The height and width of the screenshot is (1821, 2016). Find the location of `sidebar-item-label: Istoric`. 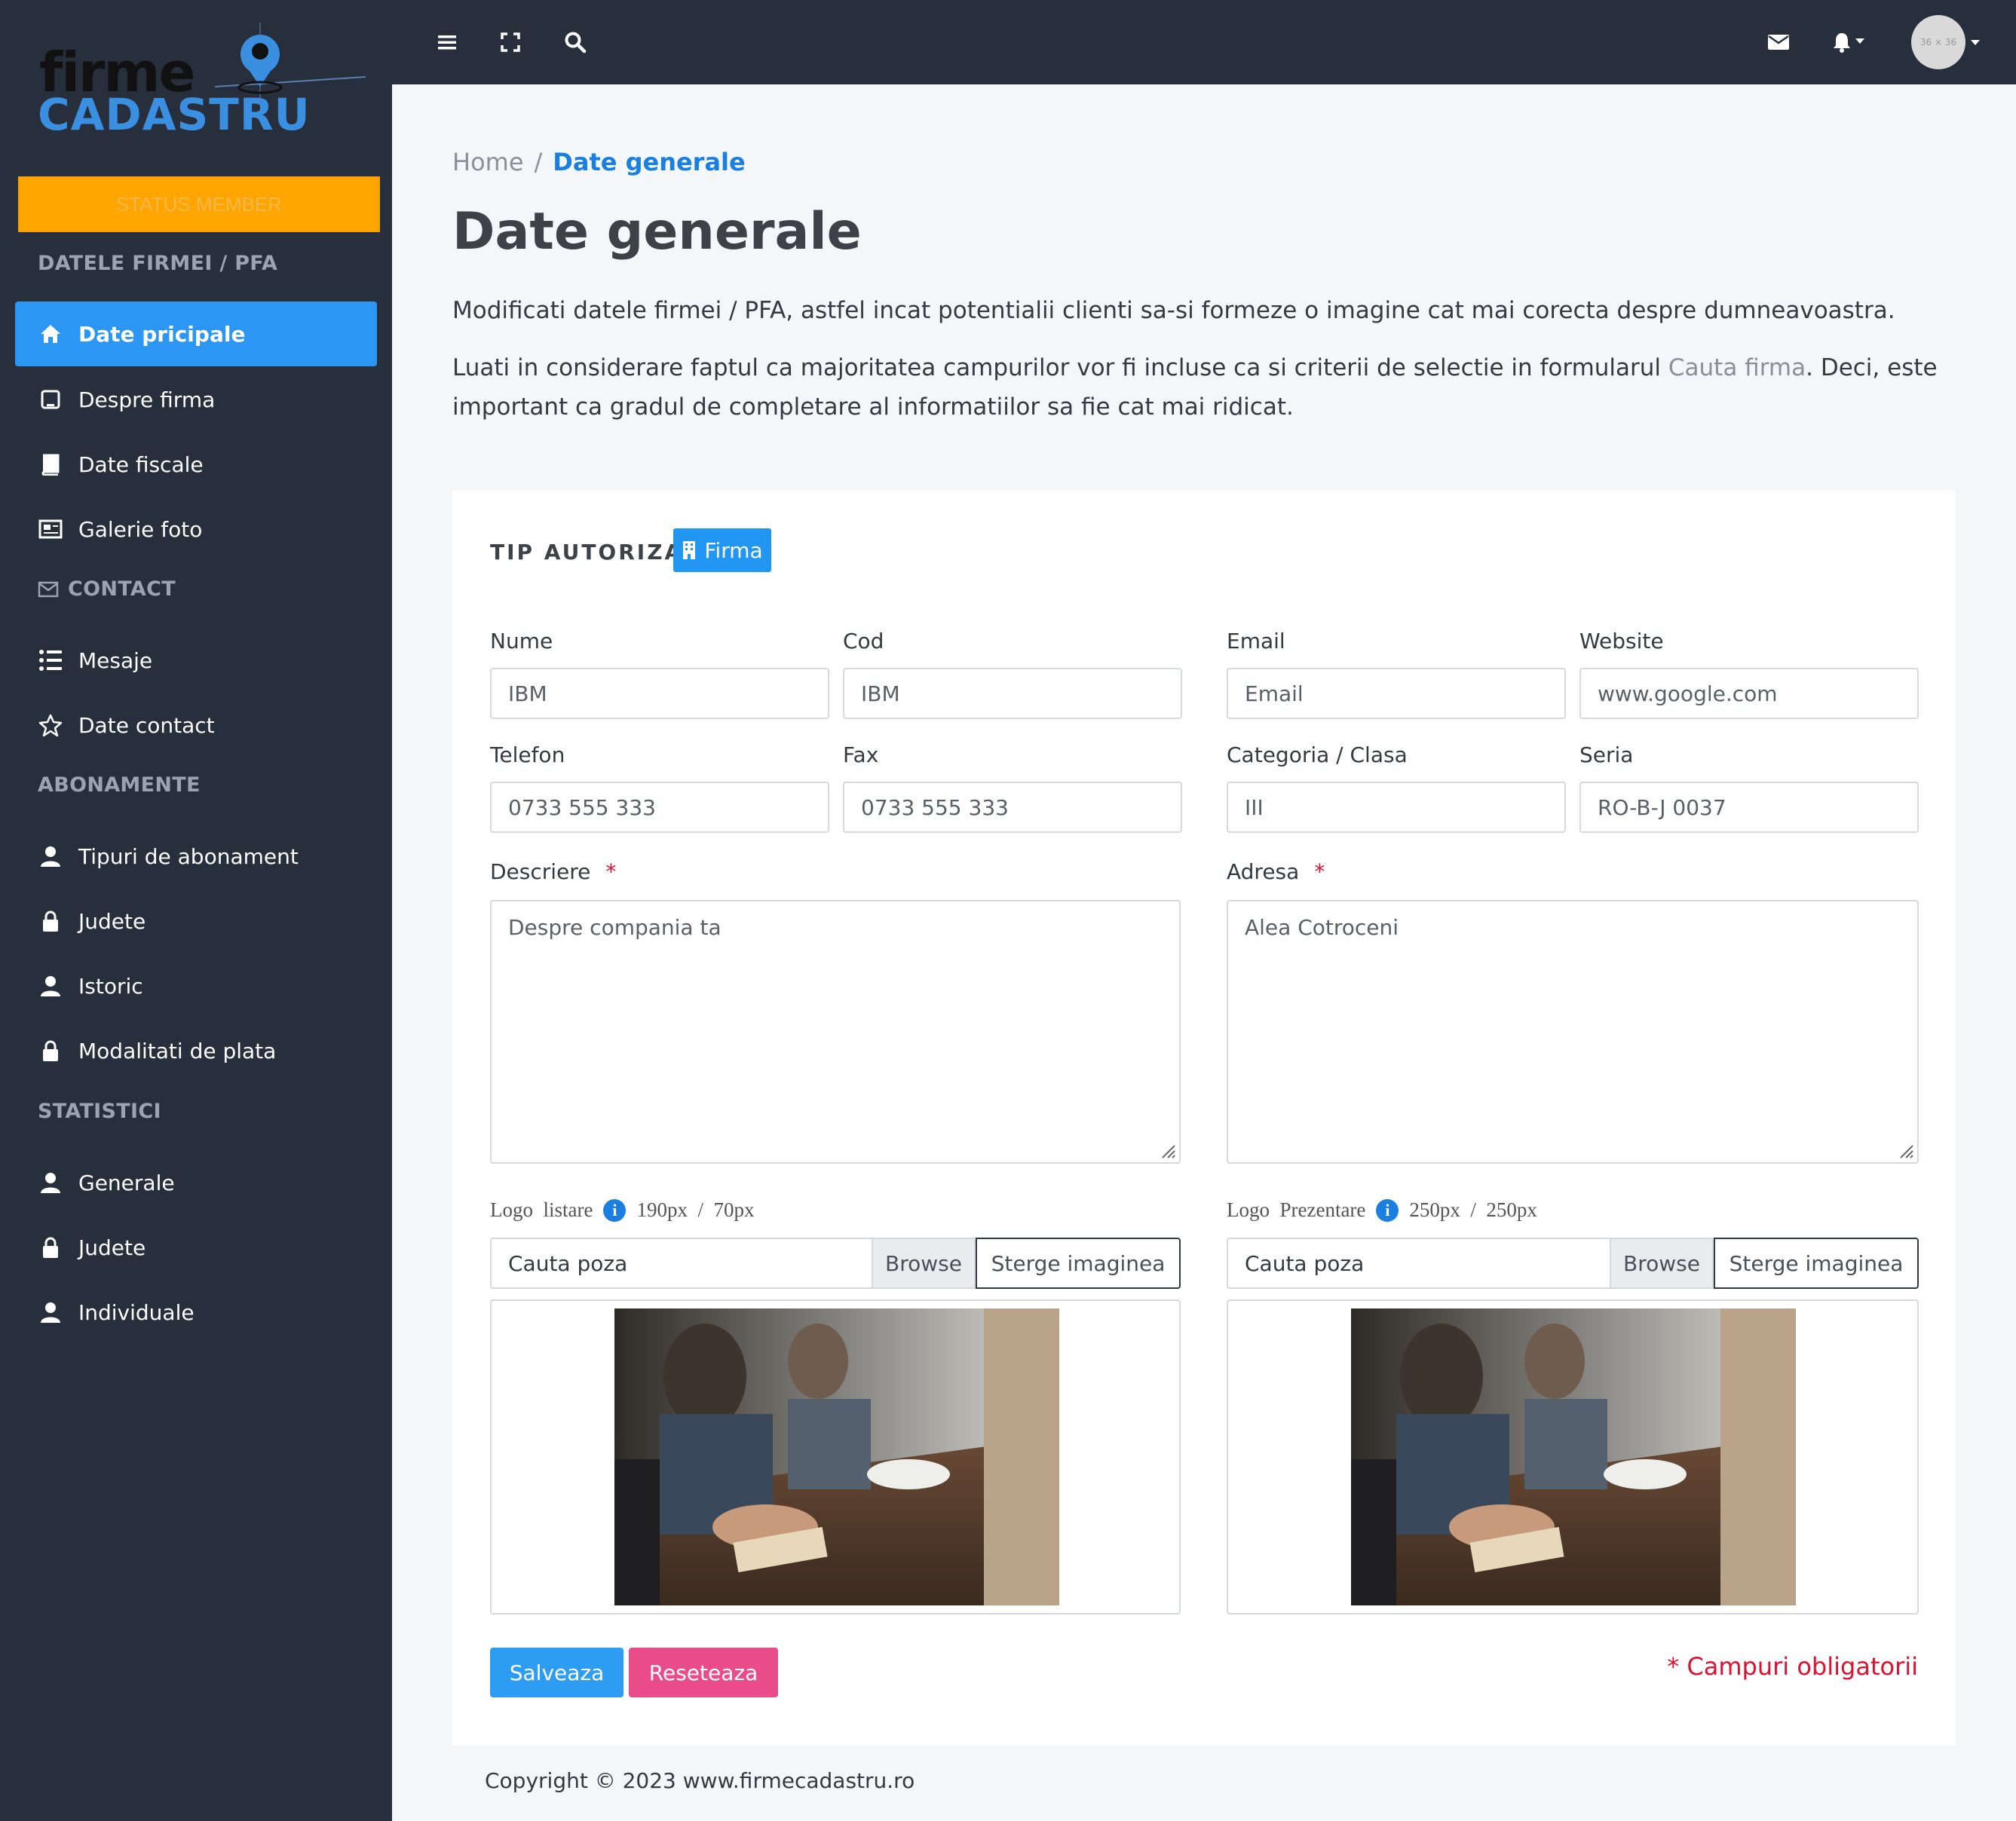

sidebar-item-label: Istoric is located at coordinates (111, 986).